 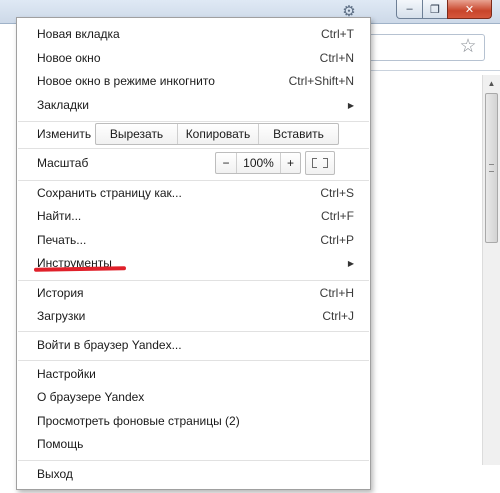 What do you see at coordinates (320, 163) in the screenshot?
I see `fullscreen-icon` at bounding box center [320, 163].